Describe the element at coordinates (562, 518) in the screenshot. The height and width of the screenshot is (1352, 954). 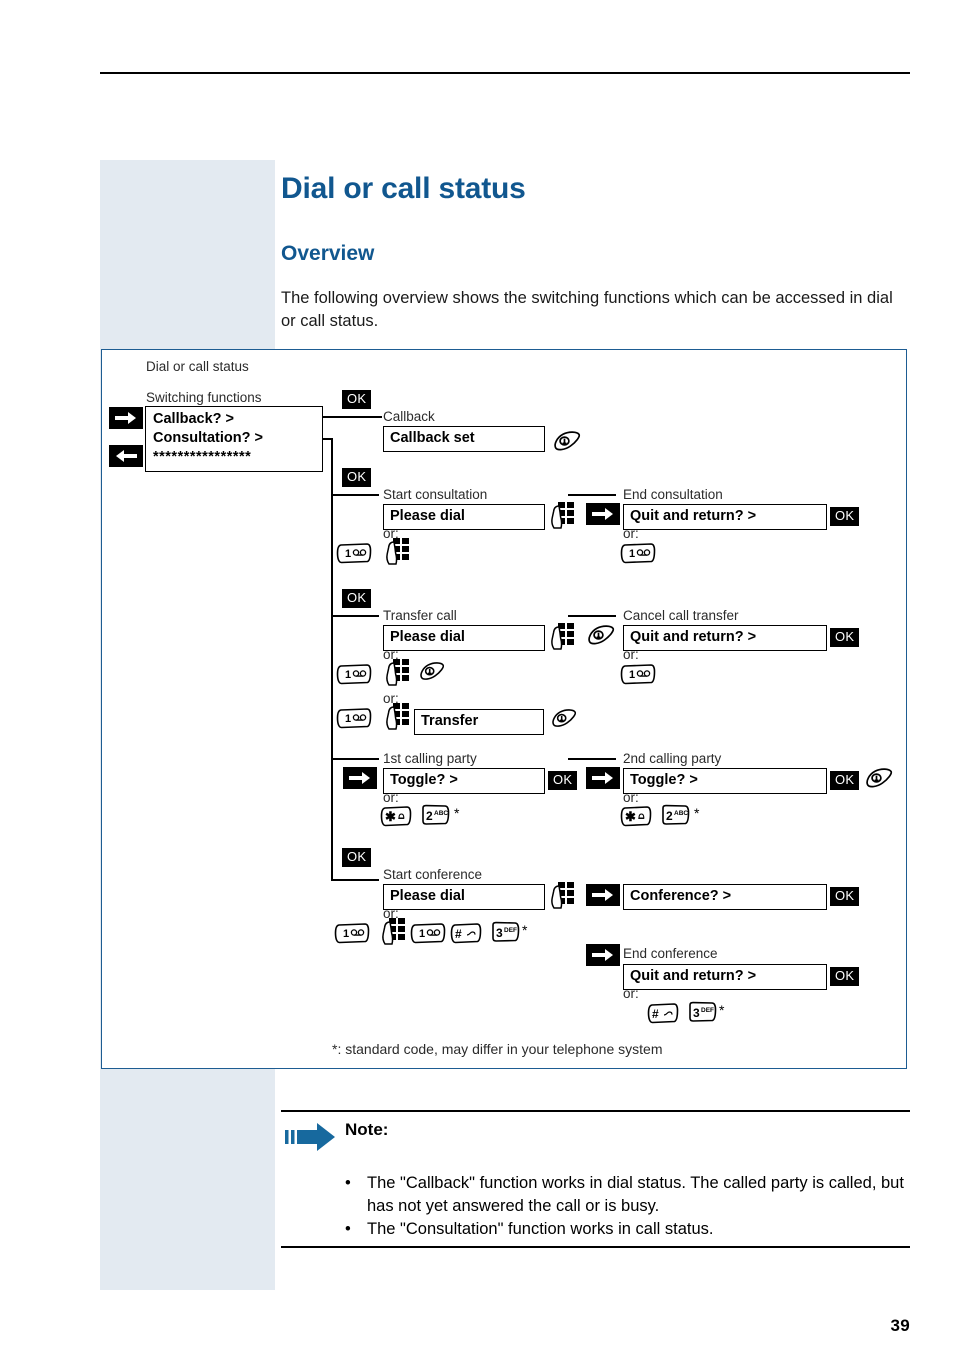
I see `keypad-dial-icon-consultation` at that location.